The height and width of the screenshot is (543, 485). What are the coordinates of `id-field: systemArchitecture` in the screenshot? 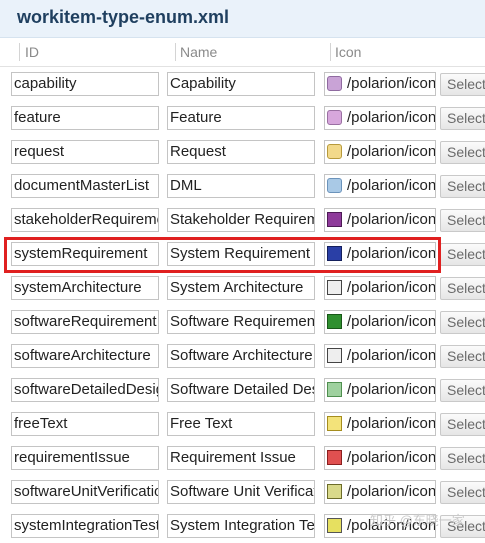 It's located at (85, 288).